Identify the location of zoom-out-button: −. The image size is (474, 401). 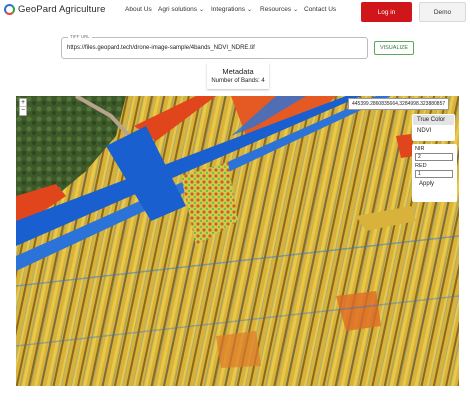
(23, 111).